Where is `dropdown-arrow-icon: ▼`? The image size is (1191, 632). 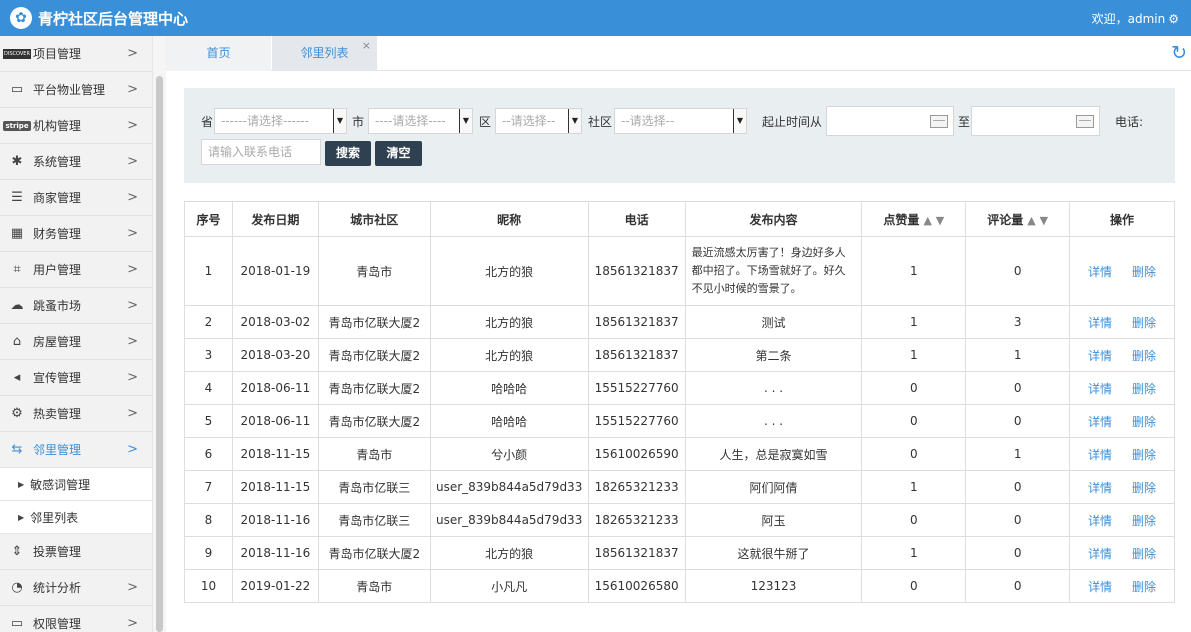
dropdown-arrow-icon: ▼ is located at coordinates (465, 121).